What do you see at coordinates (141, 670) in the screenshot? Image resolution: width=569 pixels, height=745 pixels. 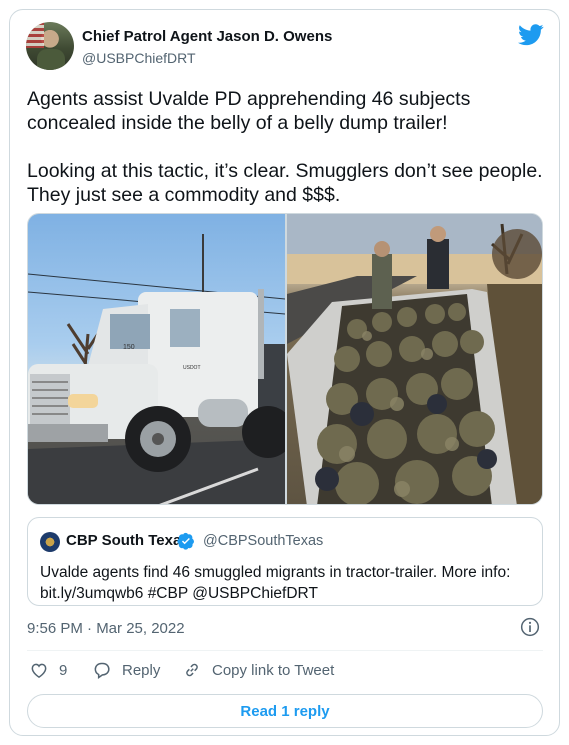 I see `reply-label: Reply` at bounding box center [141, 670].